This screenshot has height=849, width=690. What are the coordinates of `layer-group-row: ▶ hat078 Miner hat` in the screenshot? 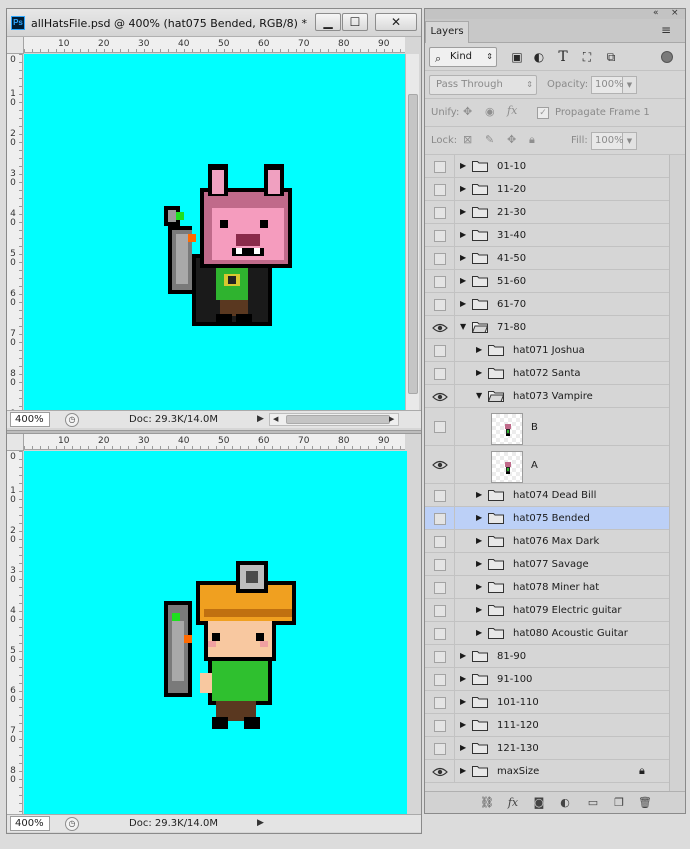 It's located at (547, 587).